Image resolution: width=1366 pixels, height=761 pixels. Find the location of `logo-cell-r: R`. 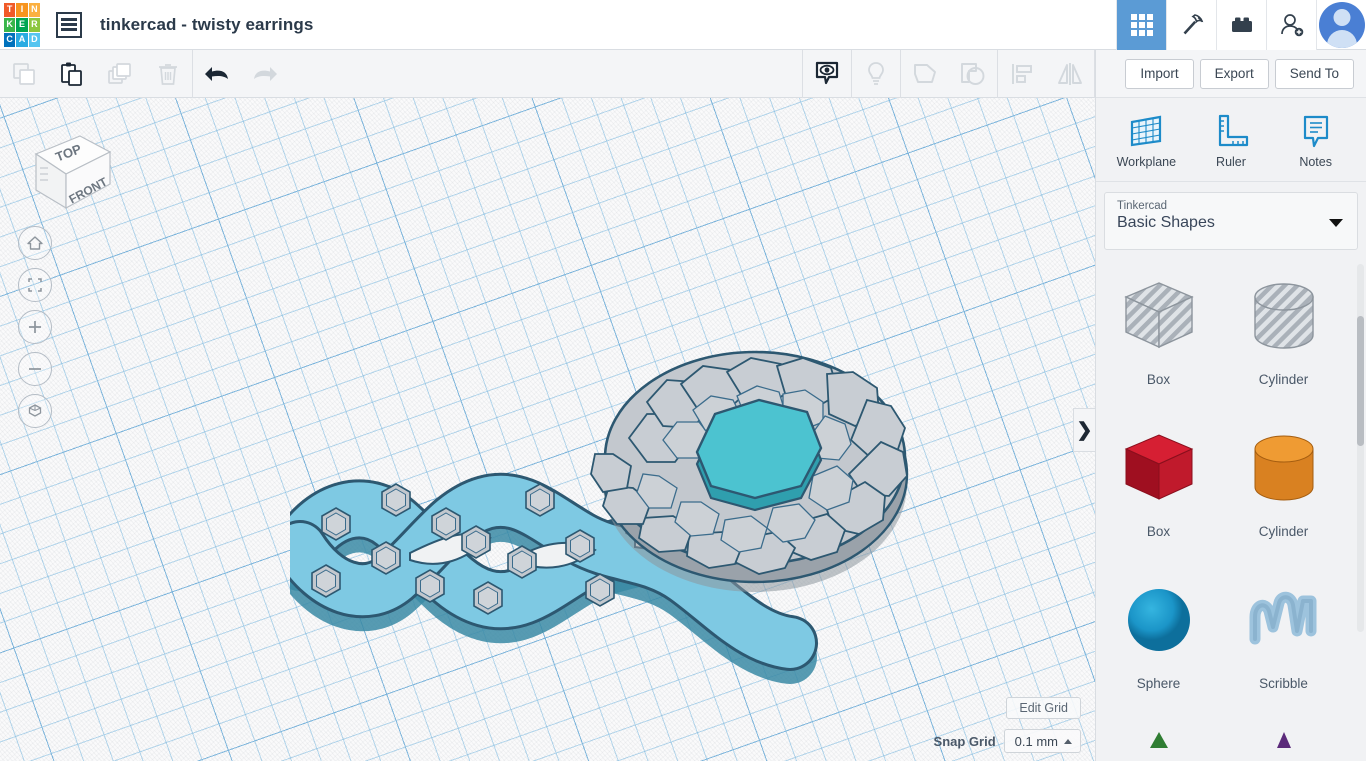

logo-cell-r: R is located at coordinates (34, 24).